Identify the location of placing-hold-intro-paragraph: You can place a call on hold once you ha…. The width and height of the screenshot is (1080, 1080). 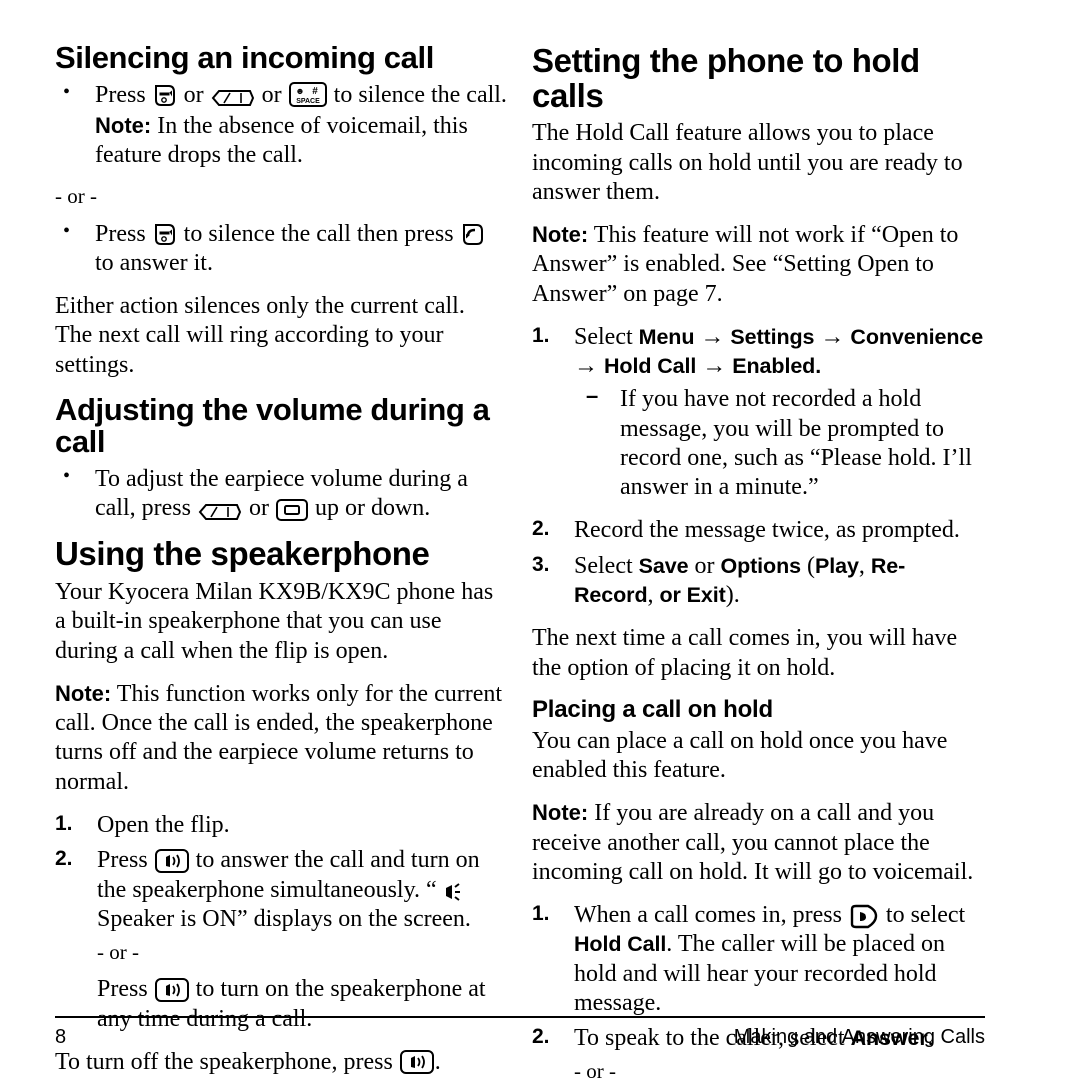
(740, 755).